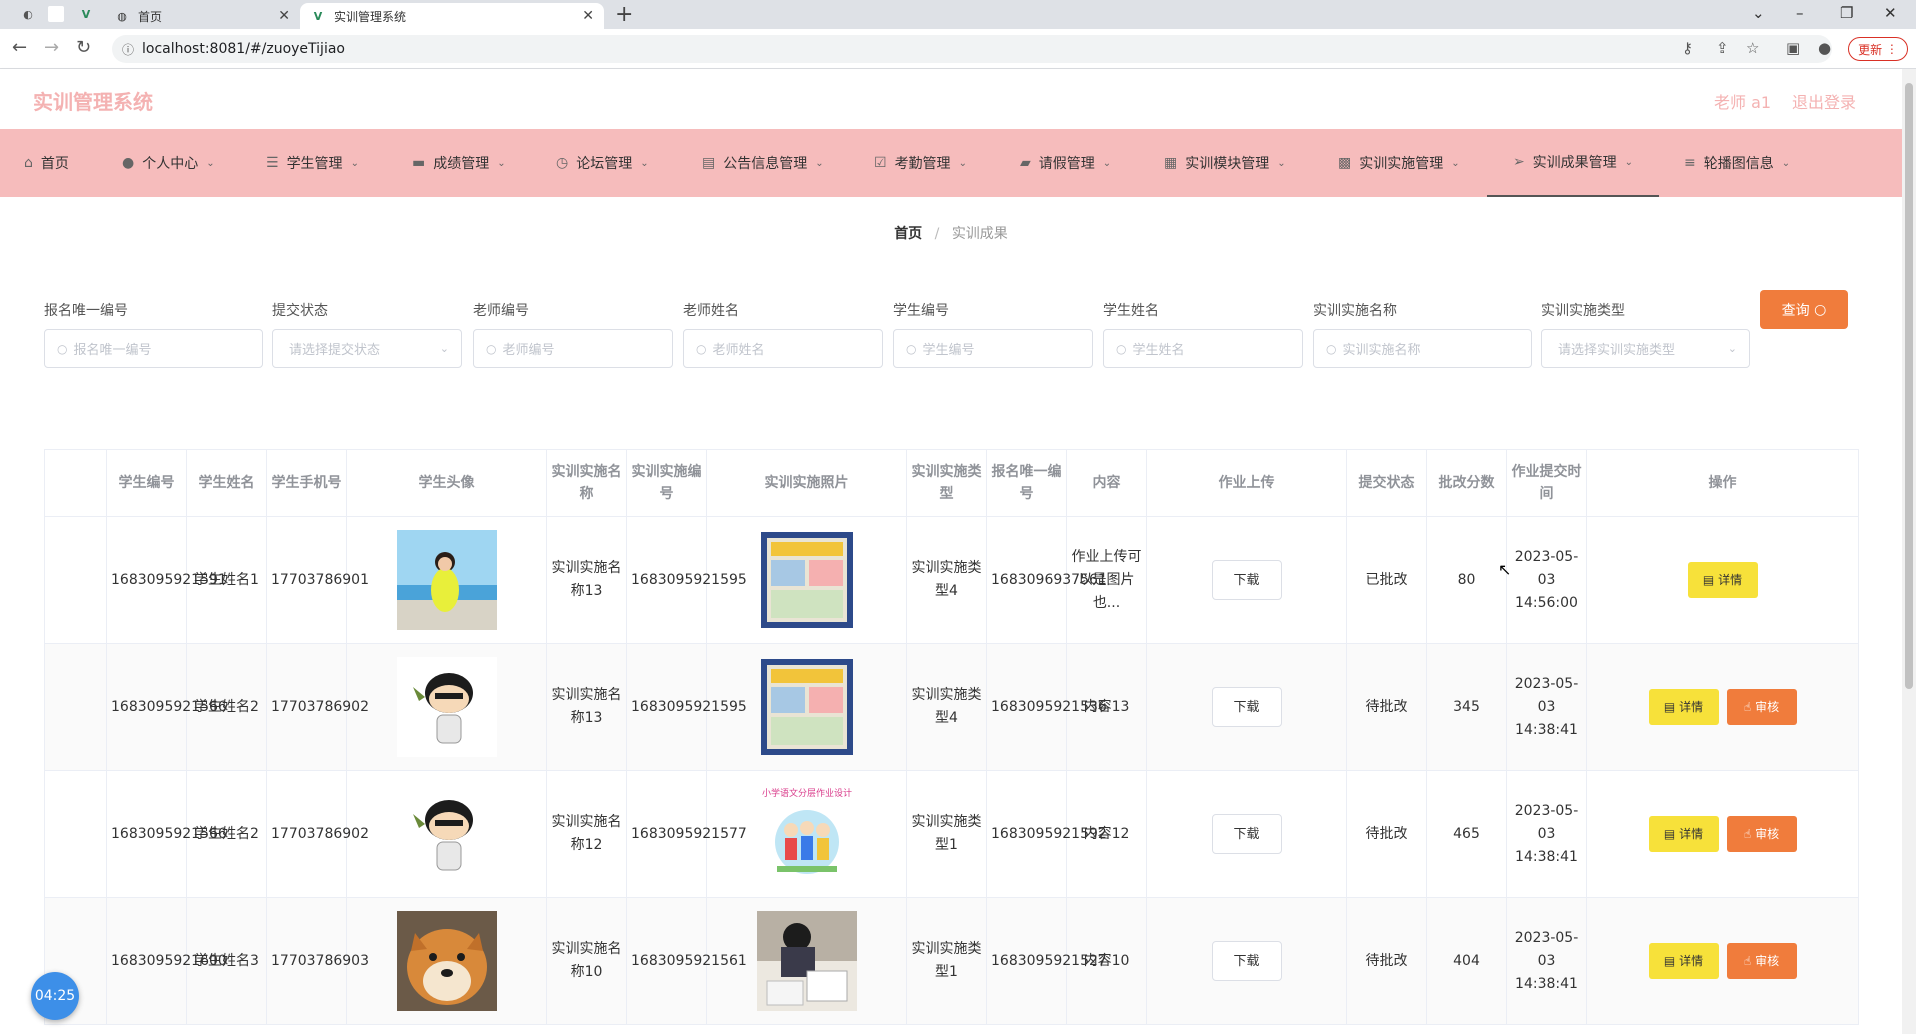 The height and width of the screenshot is (1034, 1916). Describe the element at coordinates (1800, 13) in the screenshot. I see `minimize-icon: –` at that location.